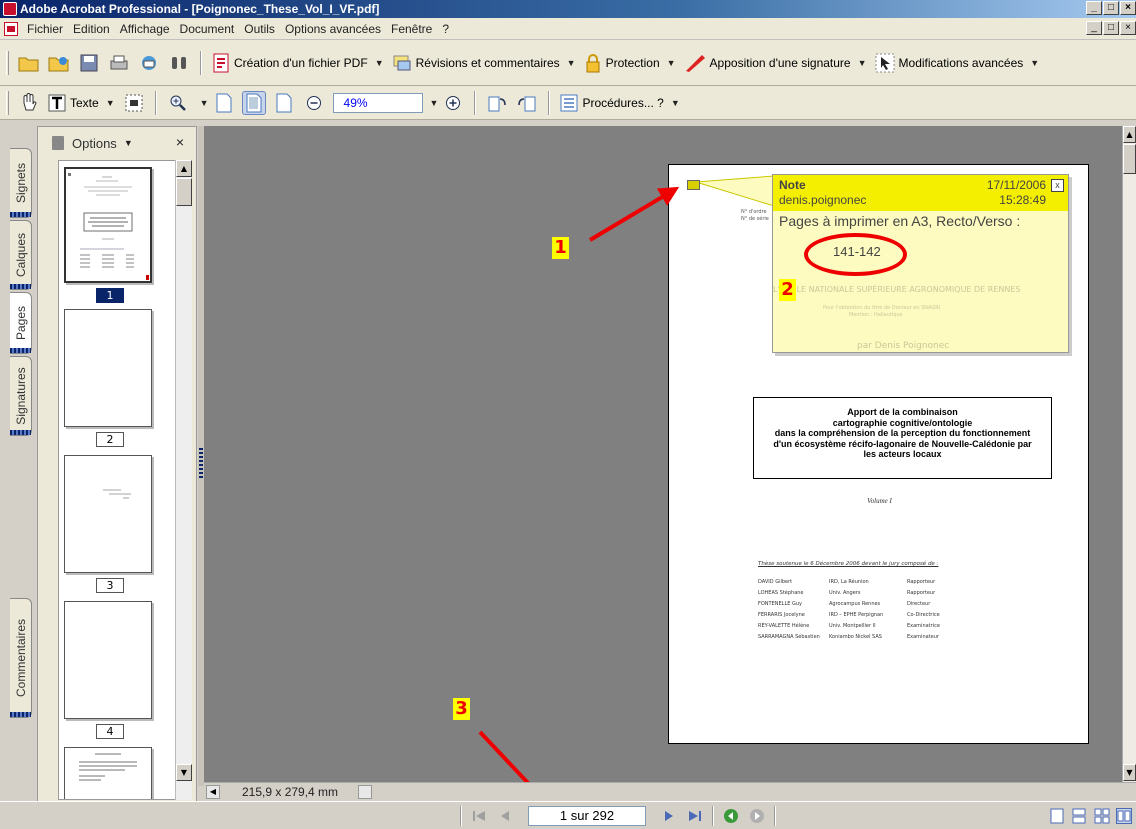 This screenshot has width=1136, height=829. I want to click on zoom-out-icon, so click(314, 103).